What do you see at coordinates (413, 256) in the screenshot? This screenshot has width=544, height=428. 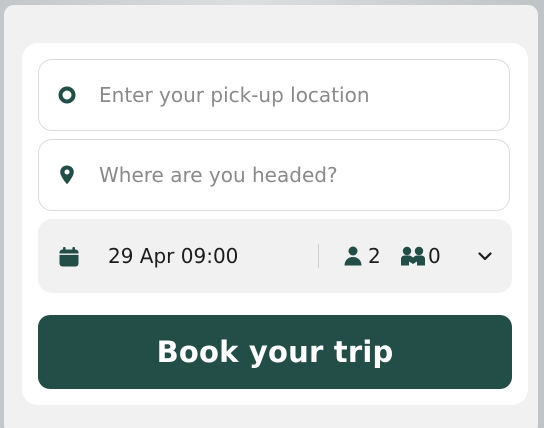 I see `children-icon` at bounding box center [413, 256].